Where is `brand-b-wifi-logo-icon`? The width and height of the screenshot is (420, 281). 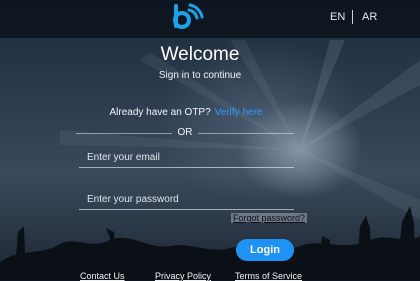 brand-b-wifi-logo-icon is located at coordinates (188, 16).